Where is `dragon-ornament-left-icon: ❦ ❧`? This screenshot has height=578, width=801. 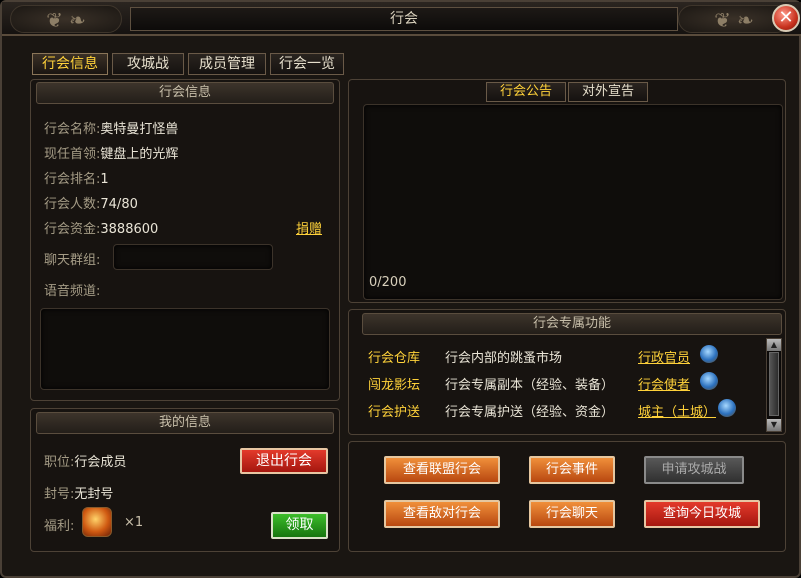
dragon-ornament-left-icon: ❦ ❧ is located at coordinates (66, 19).